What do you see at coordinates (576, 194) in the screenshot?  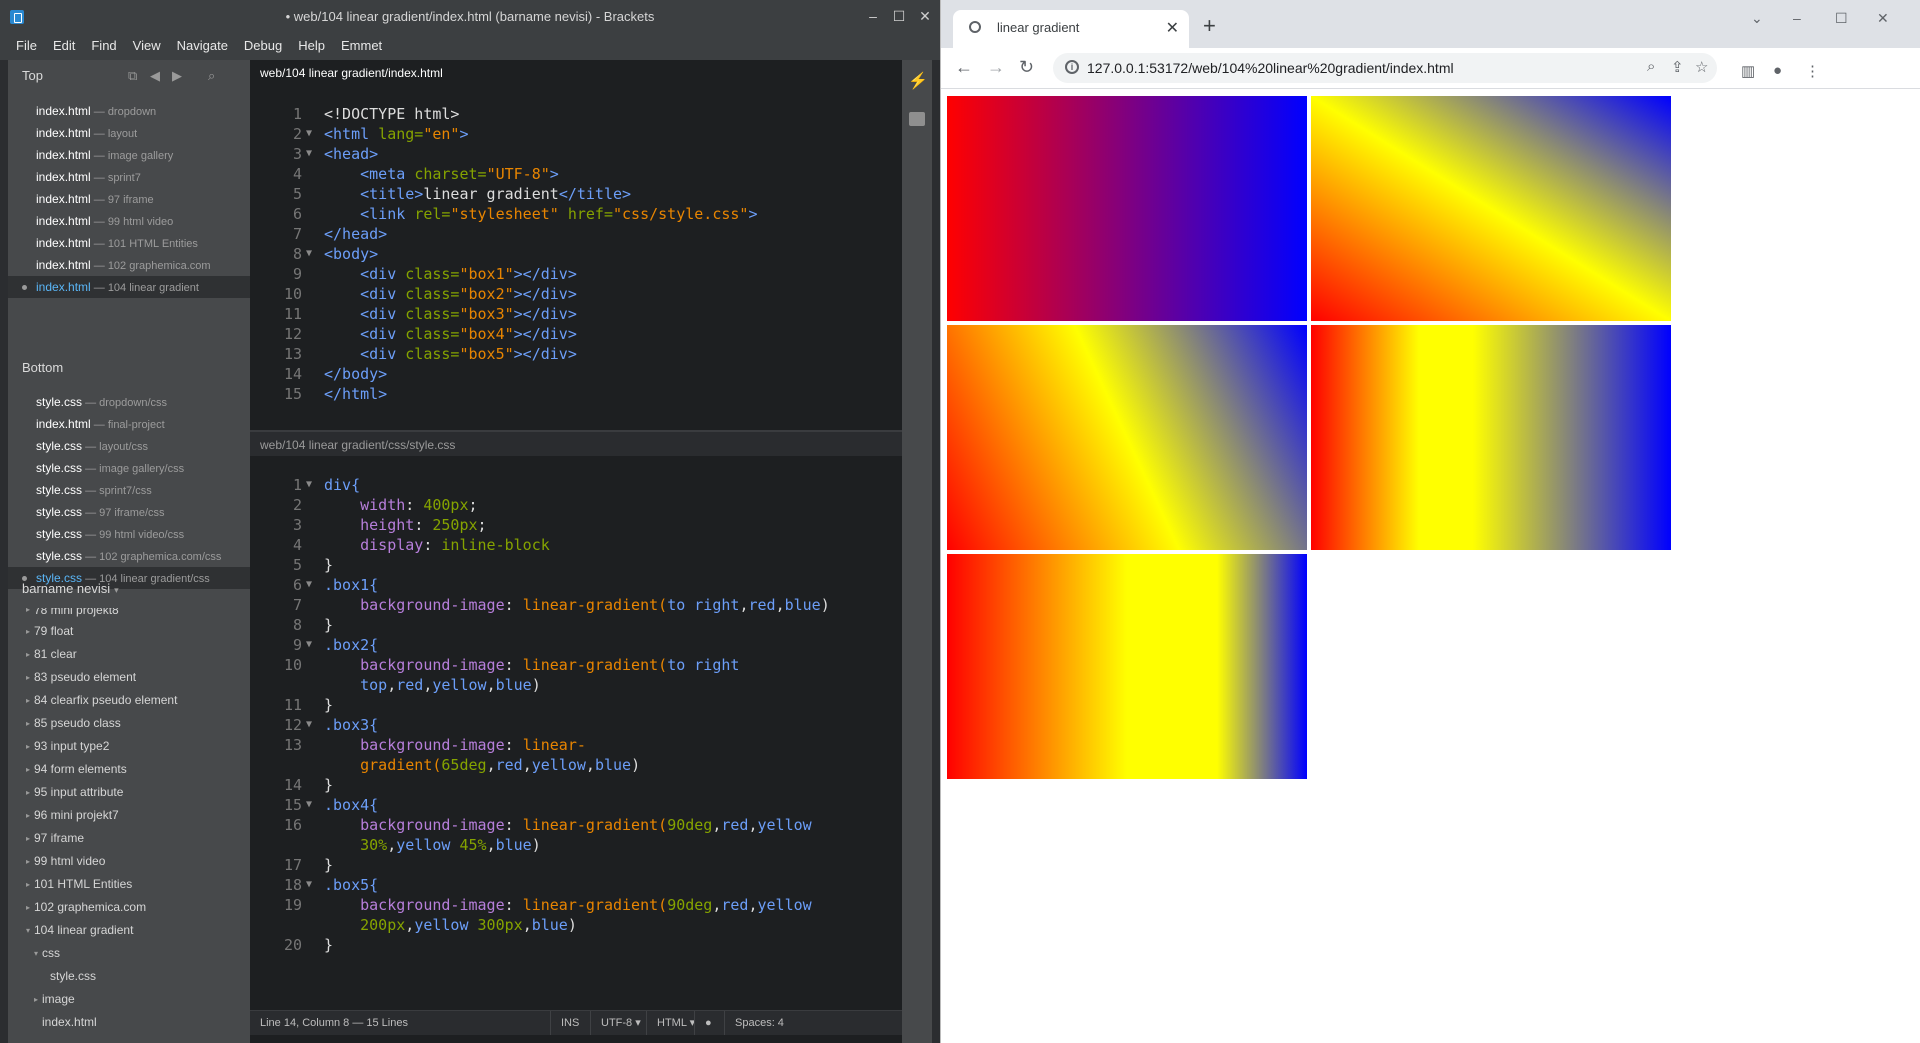 I see `code-line: 5 <title>linear gradient</title>` at bounding box center [576, 194].